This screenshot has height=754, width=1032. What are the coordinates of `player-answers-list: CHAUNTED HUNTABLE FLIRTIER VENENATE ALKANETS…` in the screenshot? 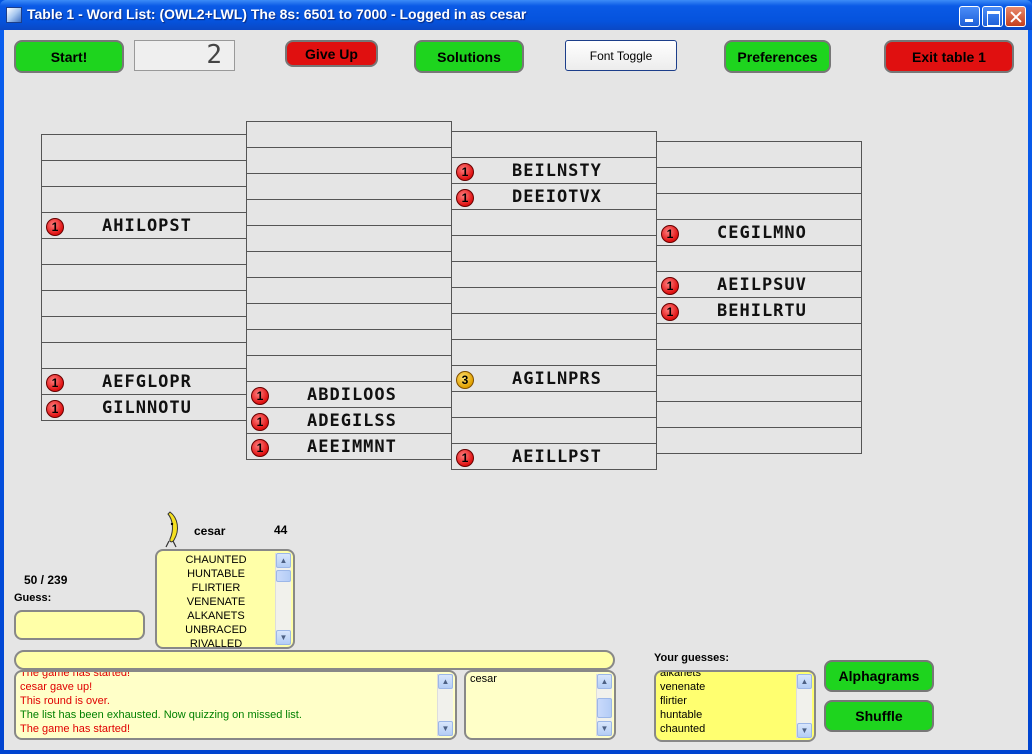 It's located at (225, 599).